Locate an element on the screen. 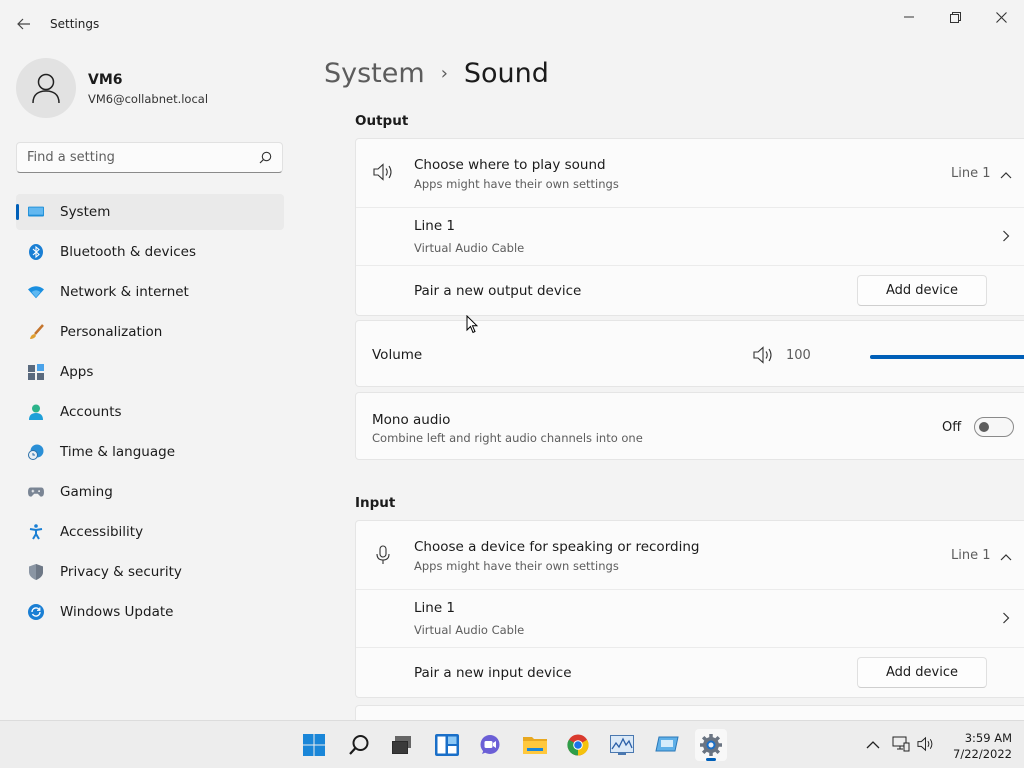 This screenshot has width=1024, height=768. sidebar-item-label: Bluetooth & devices is located at coordinates (128, 252).